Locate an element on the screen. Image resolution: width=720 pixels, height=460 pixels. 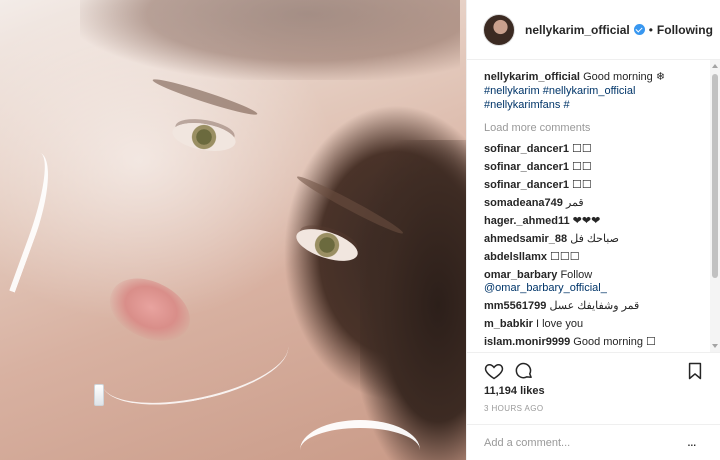
comment-item: islam.monir9999 Good morning ☐ is located at coordinates (594, 342).